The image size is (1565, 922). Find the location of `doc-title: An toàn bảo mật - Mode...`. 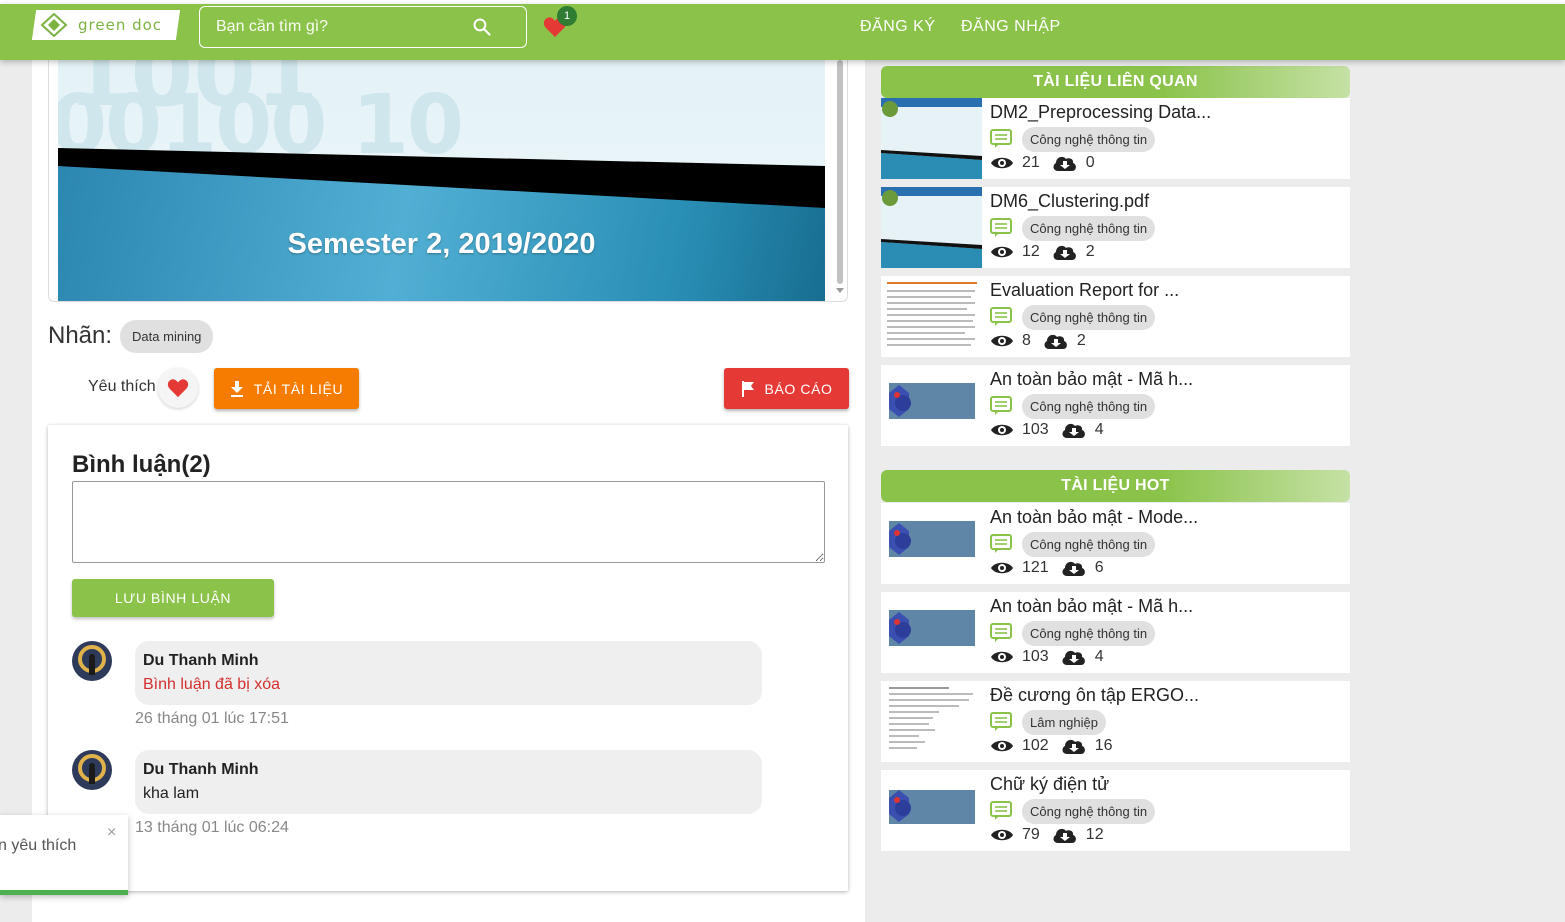

doc-title: An toàn bảo mật - Mode... is located at coordinates (1094, 517).